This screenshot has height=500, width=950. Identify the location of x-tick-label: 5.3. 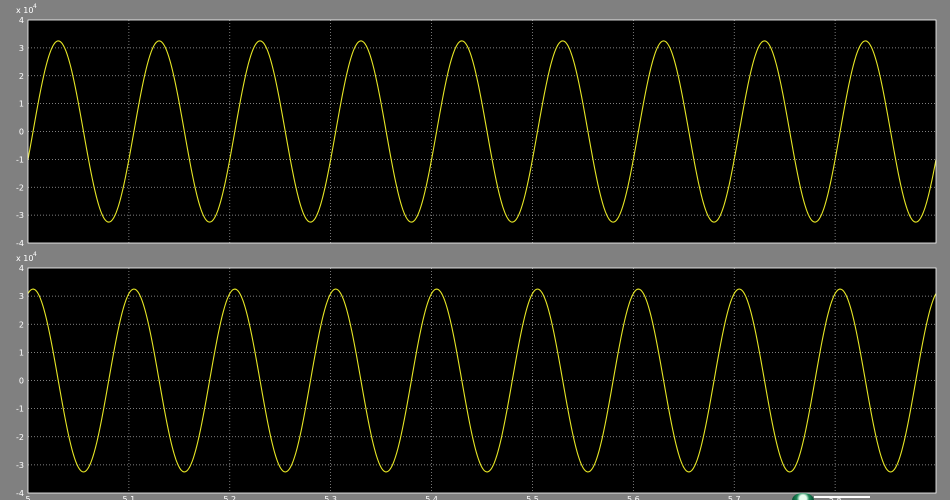
(330, 497).